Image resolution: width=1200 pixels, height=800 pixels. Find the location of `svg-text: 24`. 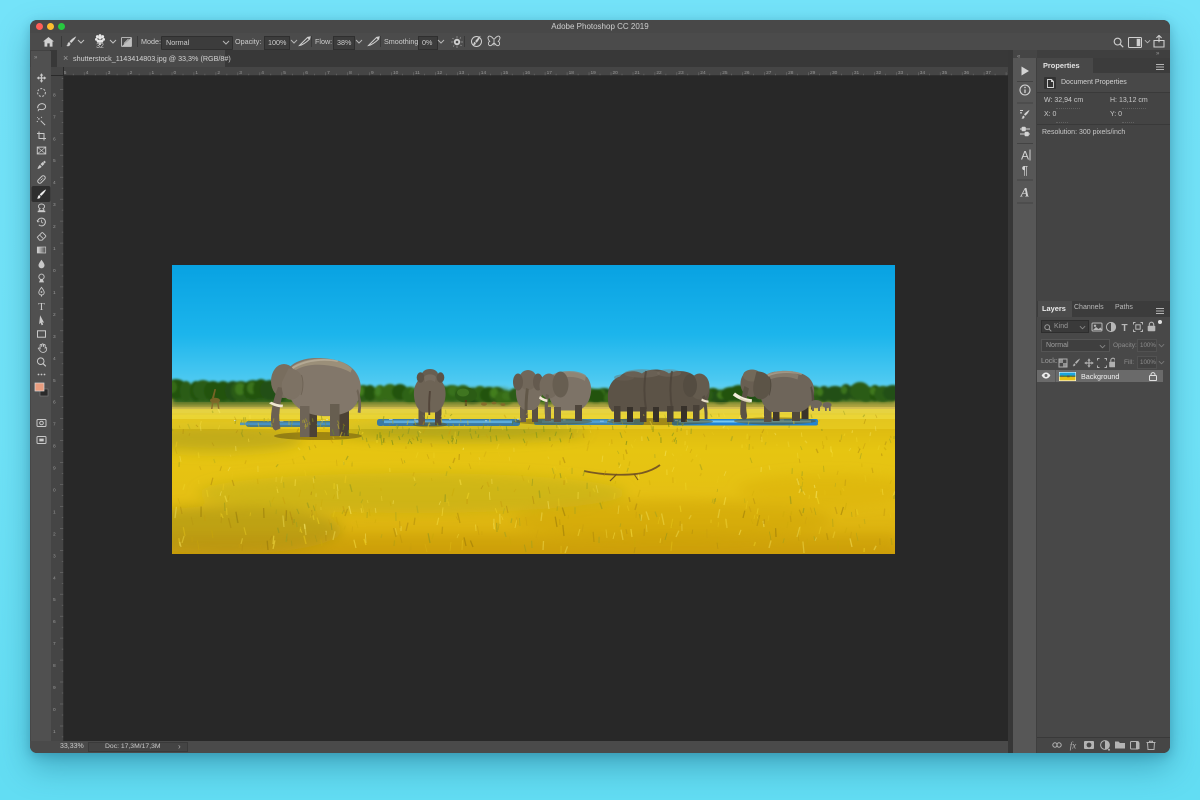

svg-text: 24 is located at coordinates (703, 73).